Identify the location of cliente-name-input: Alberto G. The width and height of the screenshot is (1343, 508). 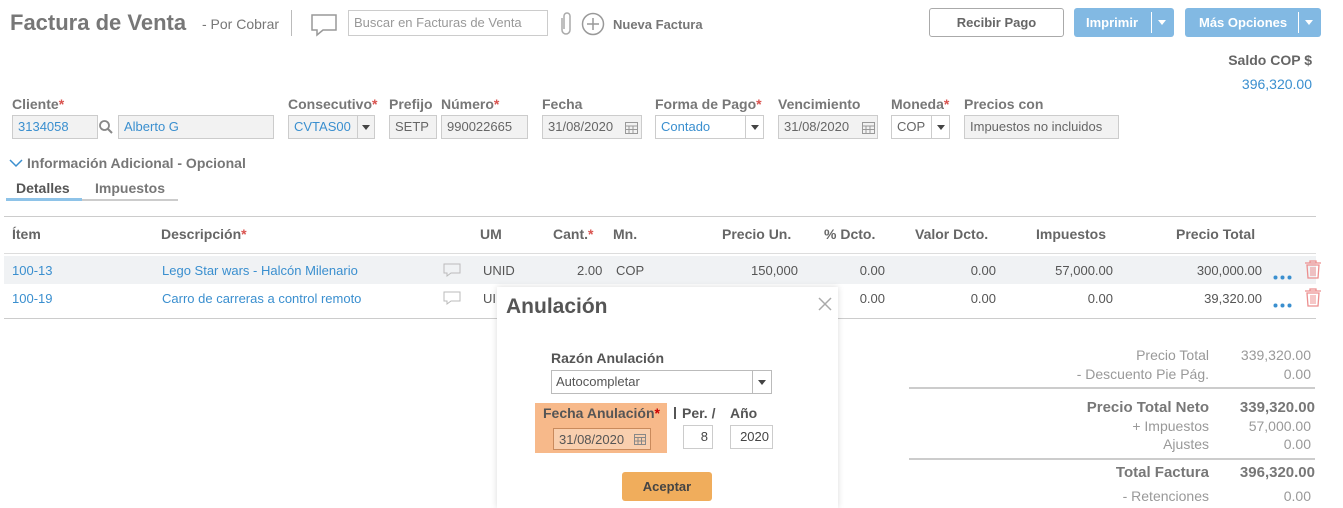
(196, 127).